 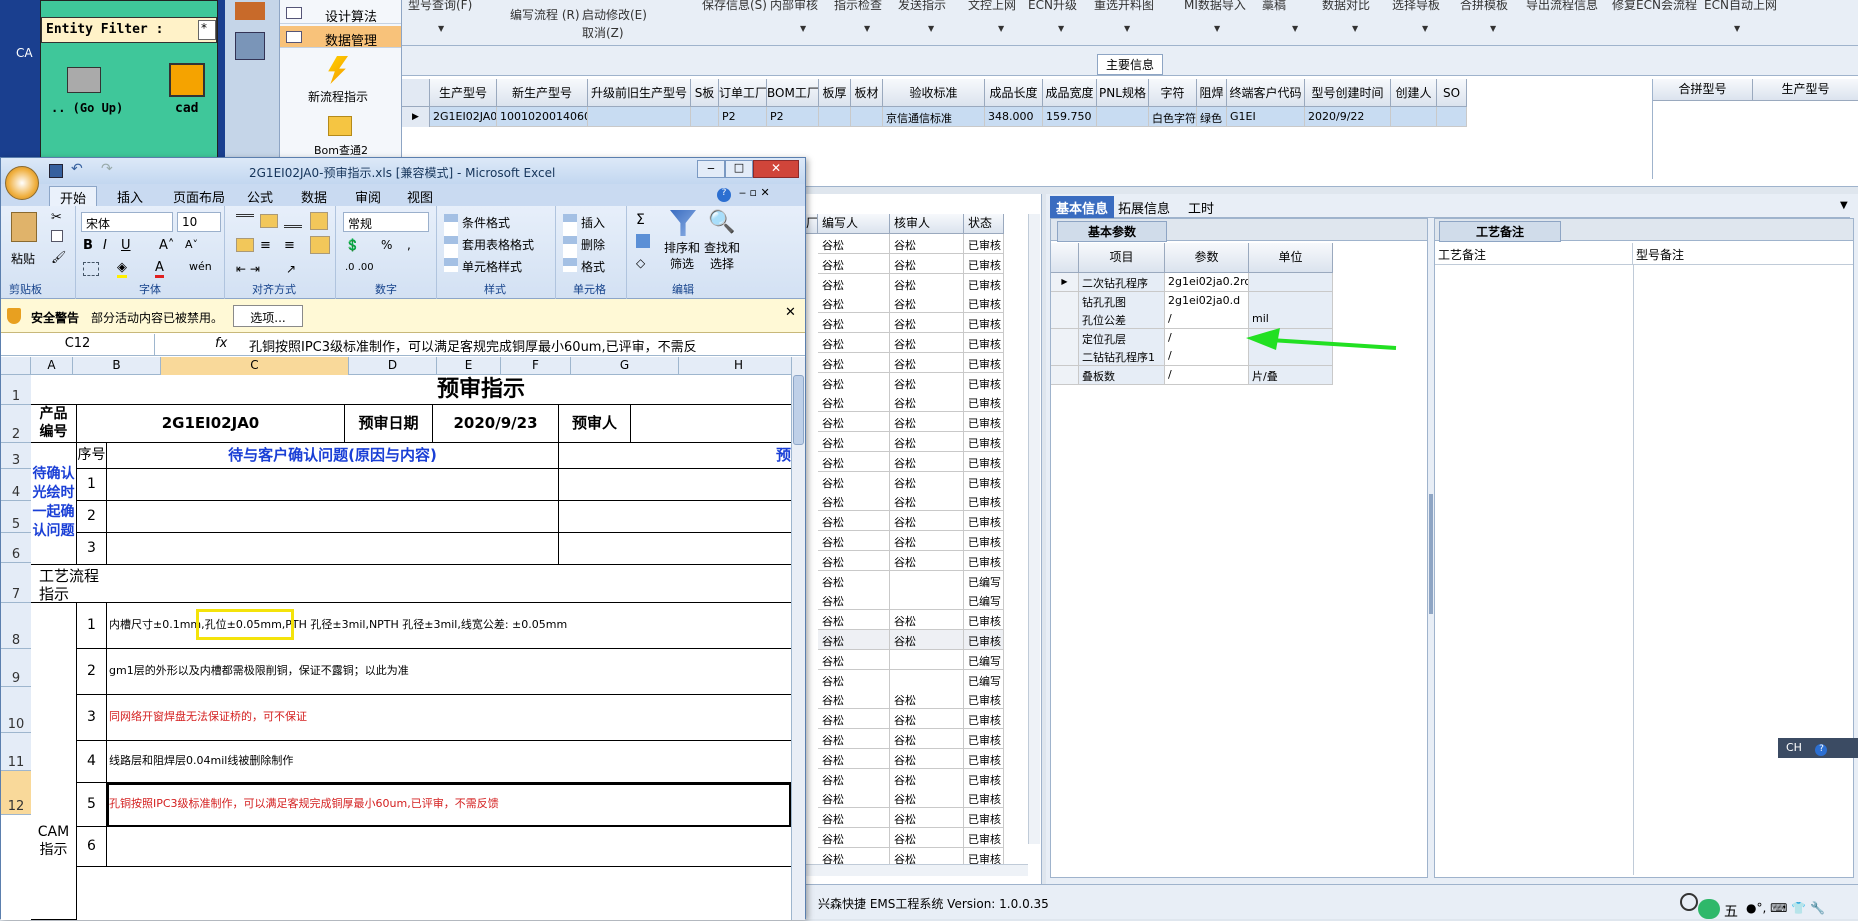 What do you see at coordinates (776, 169) in the screenshot?
I see `close-button: ✕` at bounding box center [776, 169].